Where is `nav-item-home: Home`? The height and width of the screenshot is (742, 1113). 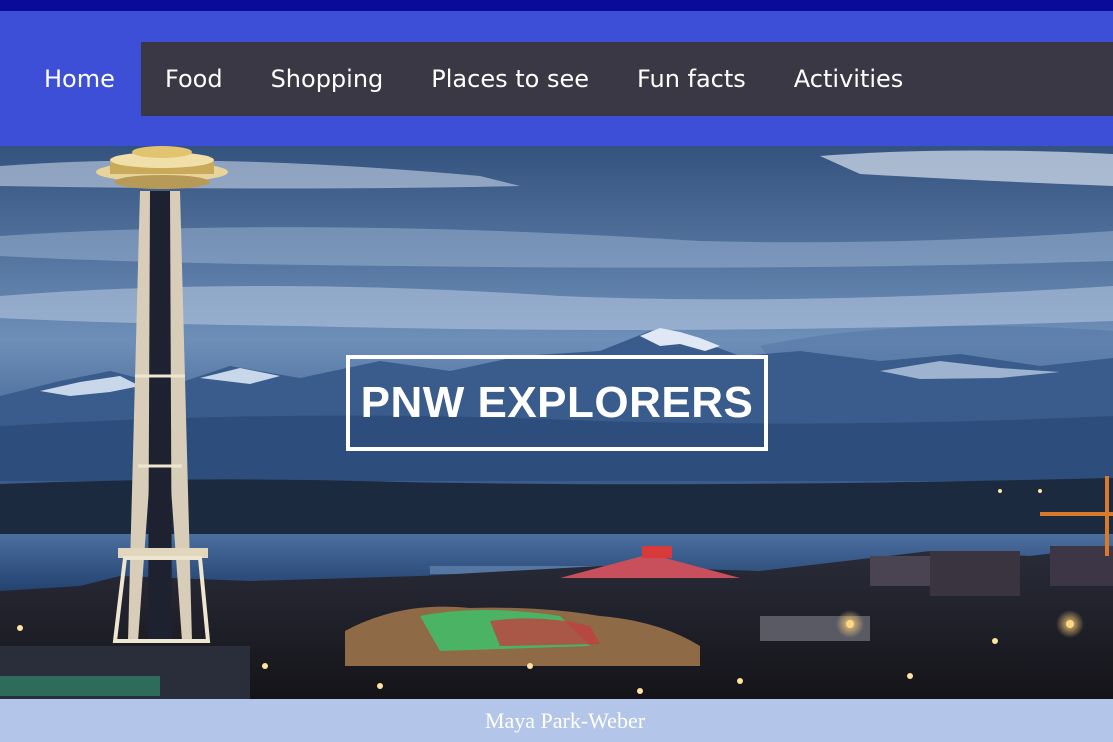
nav-item-home: Home is located at coordinates (70, 79).